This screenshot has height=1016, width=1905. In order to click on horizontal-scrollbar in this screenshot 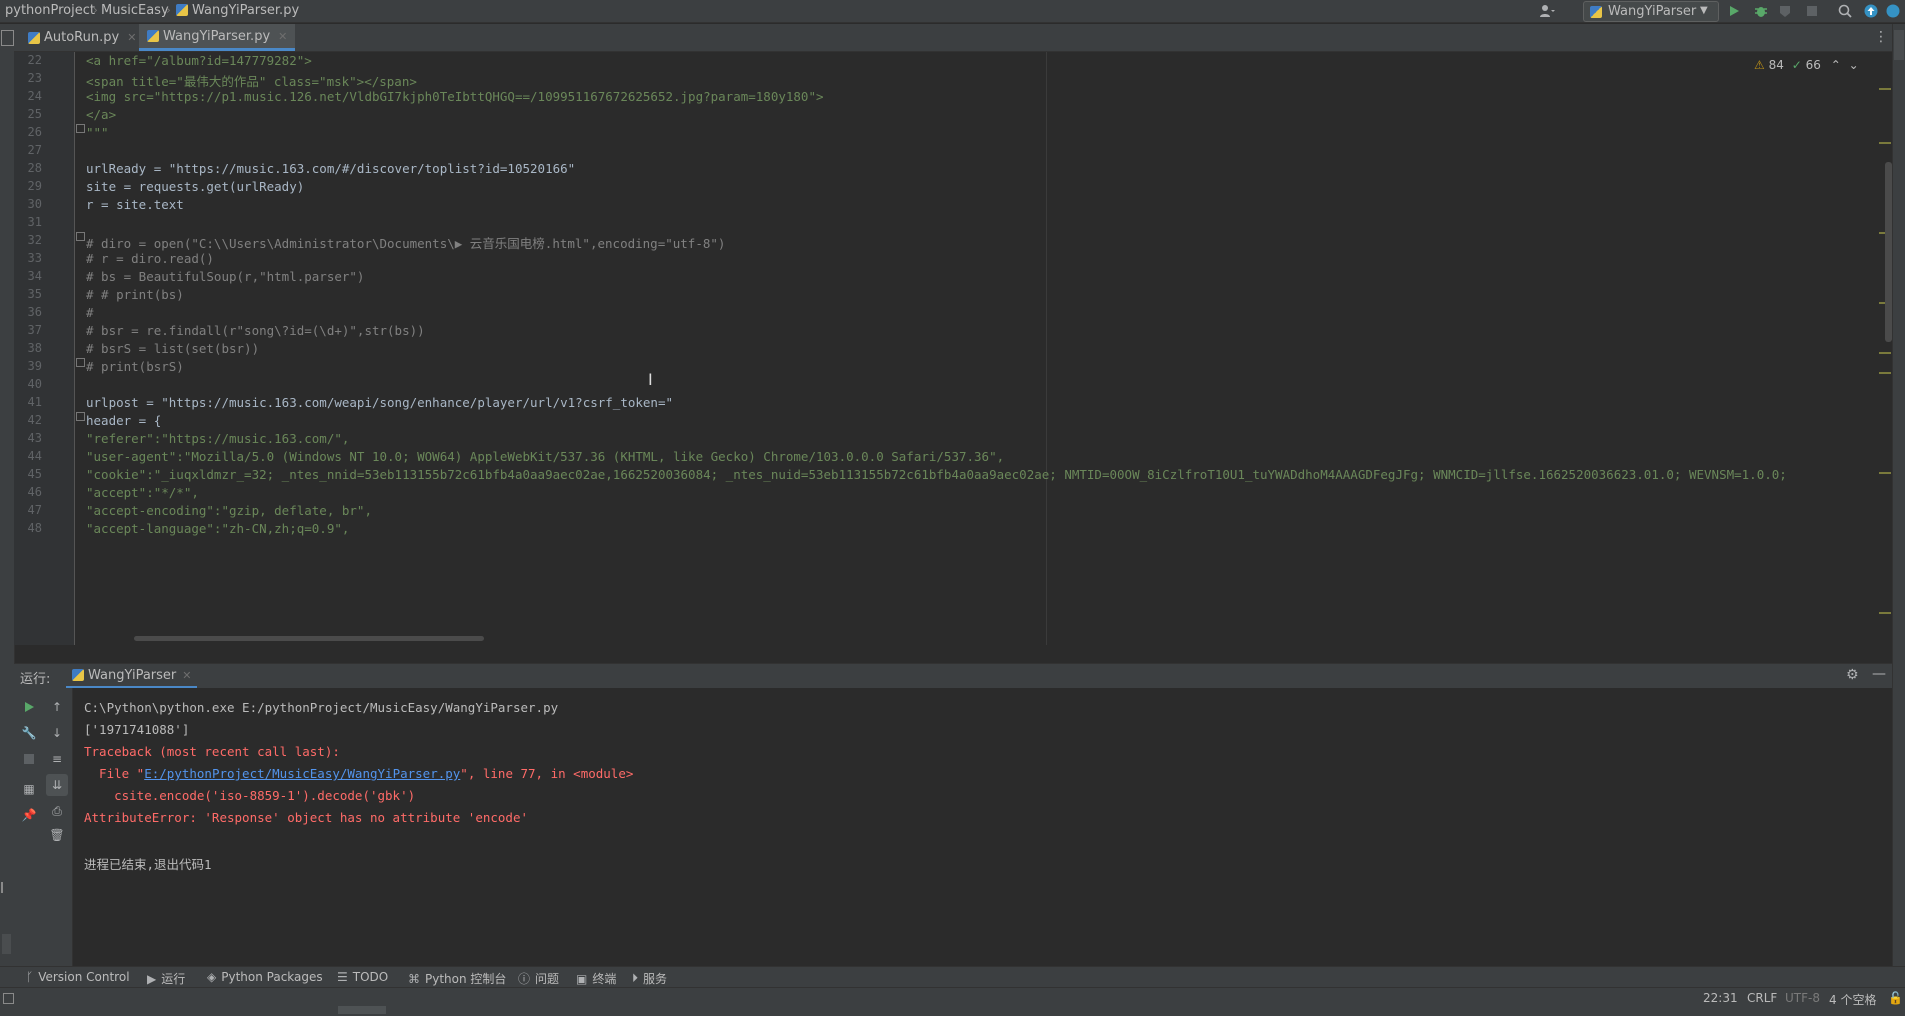, I will do `click(309, 638)`.